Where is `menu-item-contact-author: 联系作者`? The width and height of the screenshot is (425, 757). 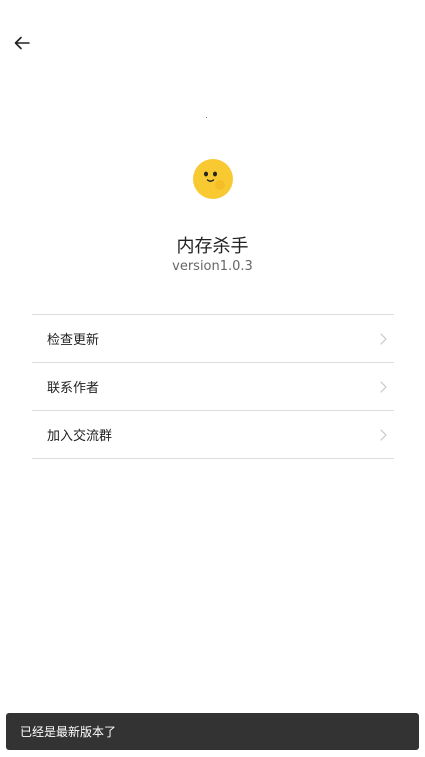 menu-item-contact-author: 联系作者 is located at coordinates (213, 387).